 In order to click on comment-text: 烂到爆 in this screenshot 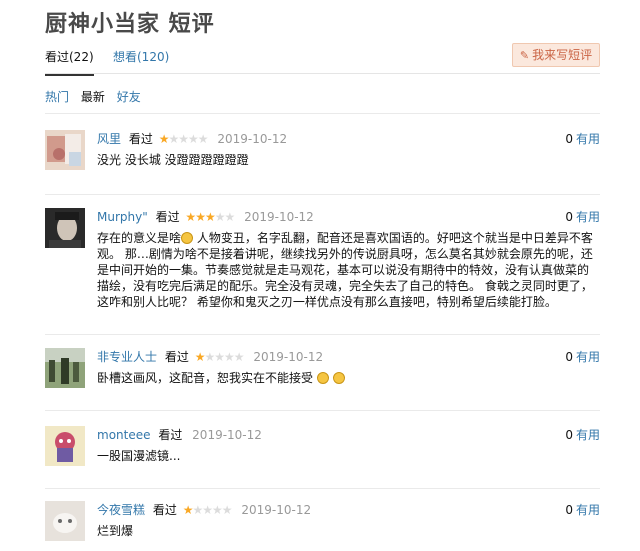, I will do `click(115, 531)`.